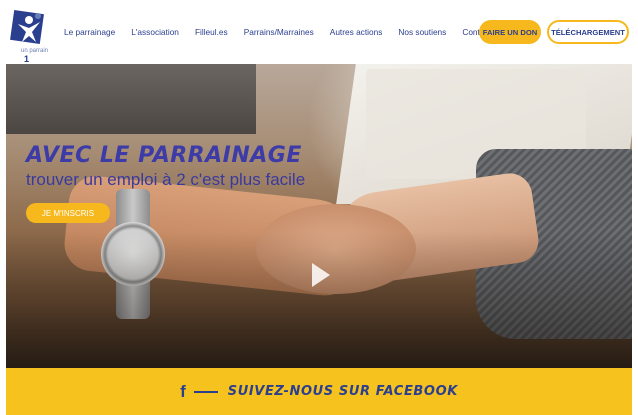  Describe the element at coordinates (510, 32) in the screenshot. I see `donate-button: FAIRE UN DON` at that location.